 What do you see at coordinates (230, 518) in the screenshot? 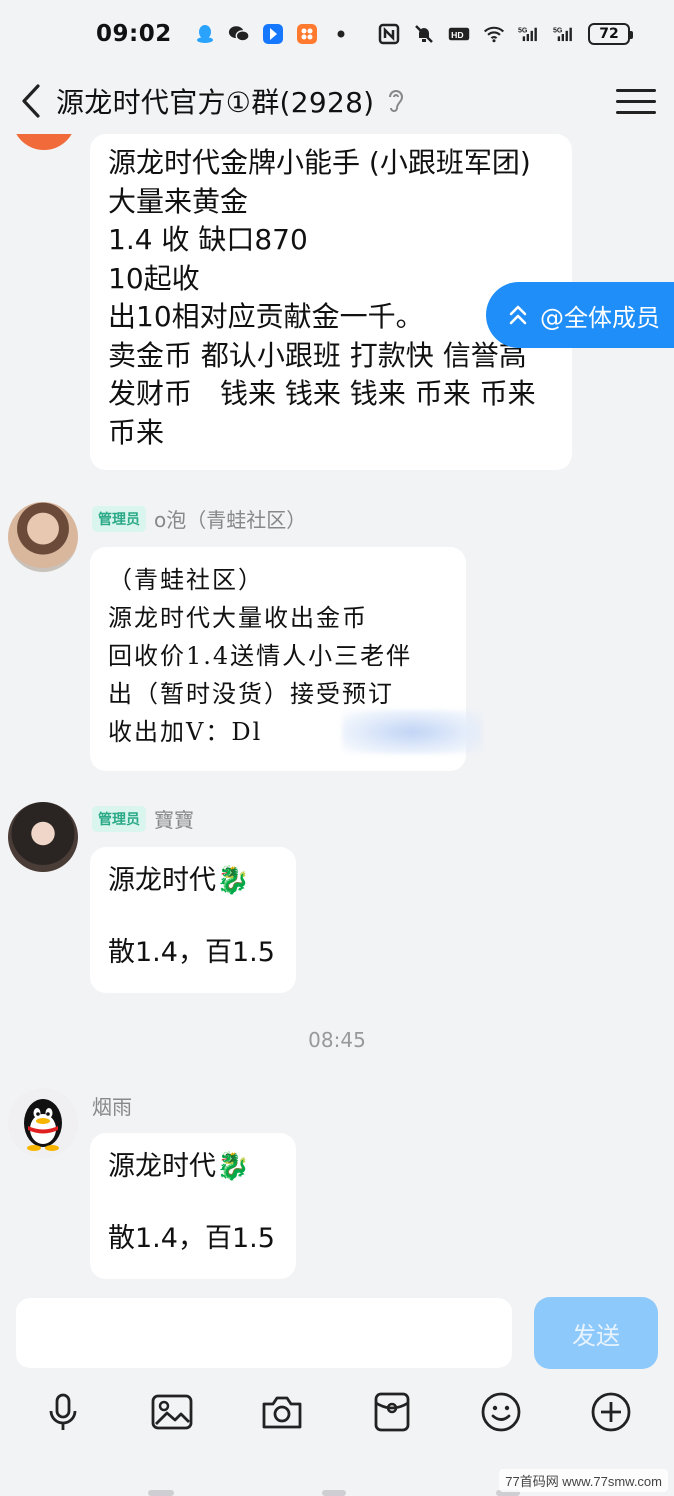
I see `sender-name: o泡（青蛙社区）` at bounding box center [230, 518].